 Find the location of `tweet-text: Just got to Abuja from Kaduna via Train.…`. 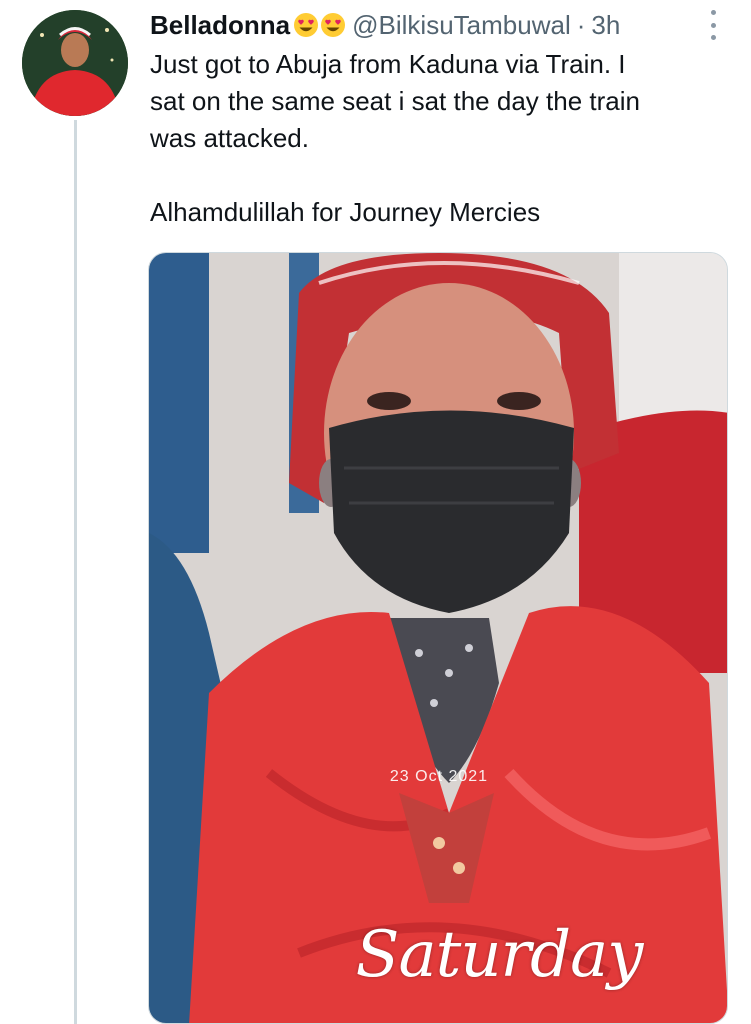

tweet-text: Just got to Abuja from Kaduna via Train.… is located at coordinates (395, 138).